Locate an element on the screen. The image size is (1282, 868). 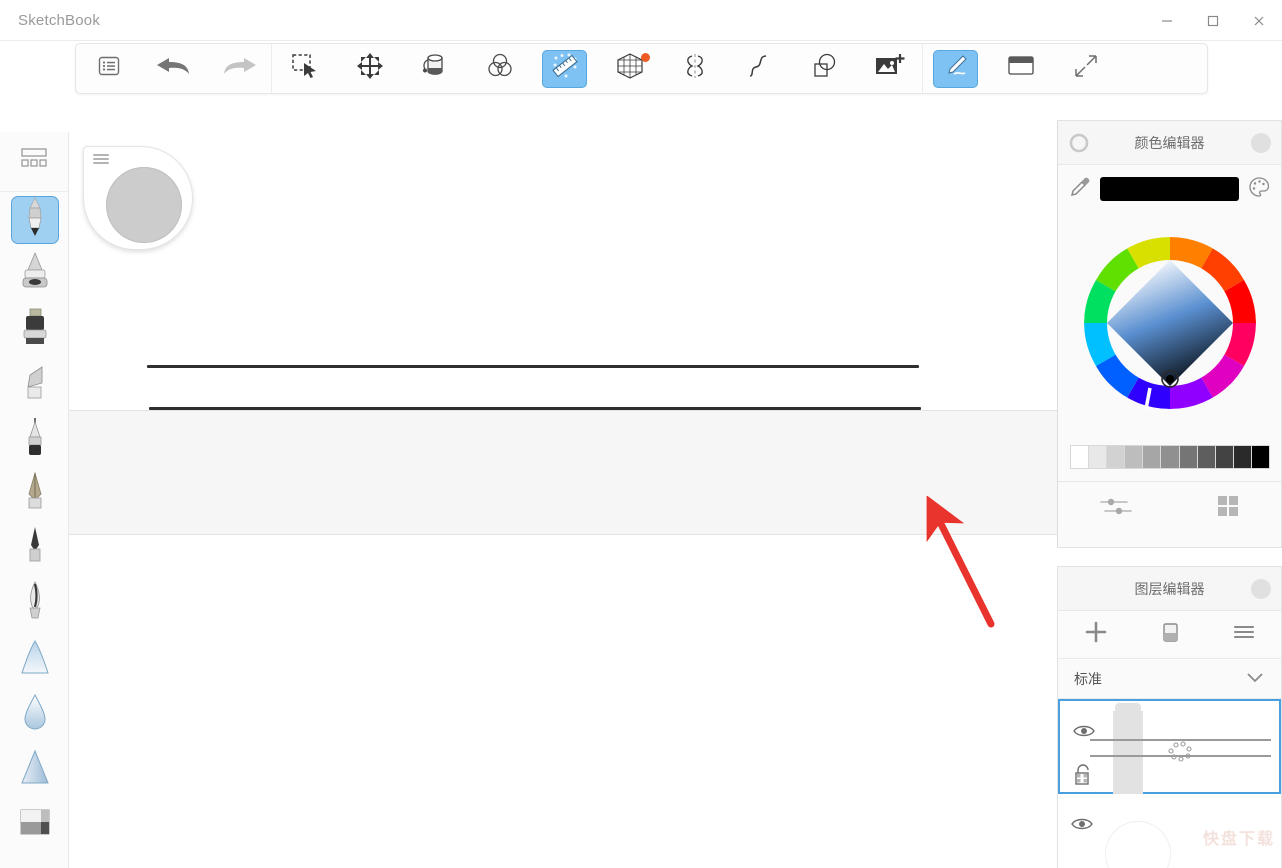
color-editor-footer is located at coordinates (1169, 508).